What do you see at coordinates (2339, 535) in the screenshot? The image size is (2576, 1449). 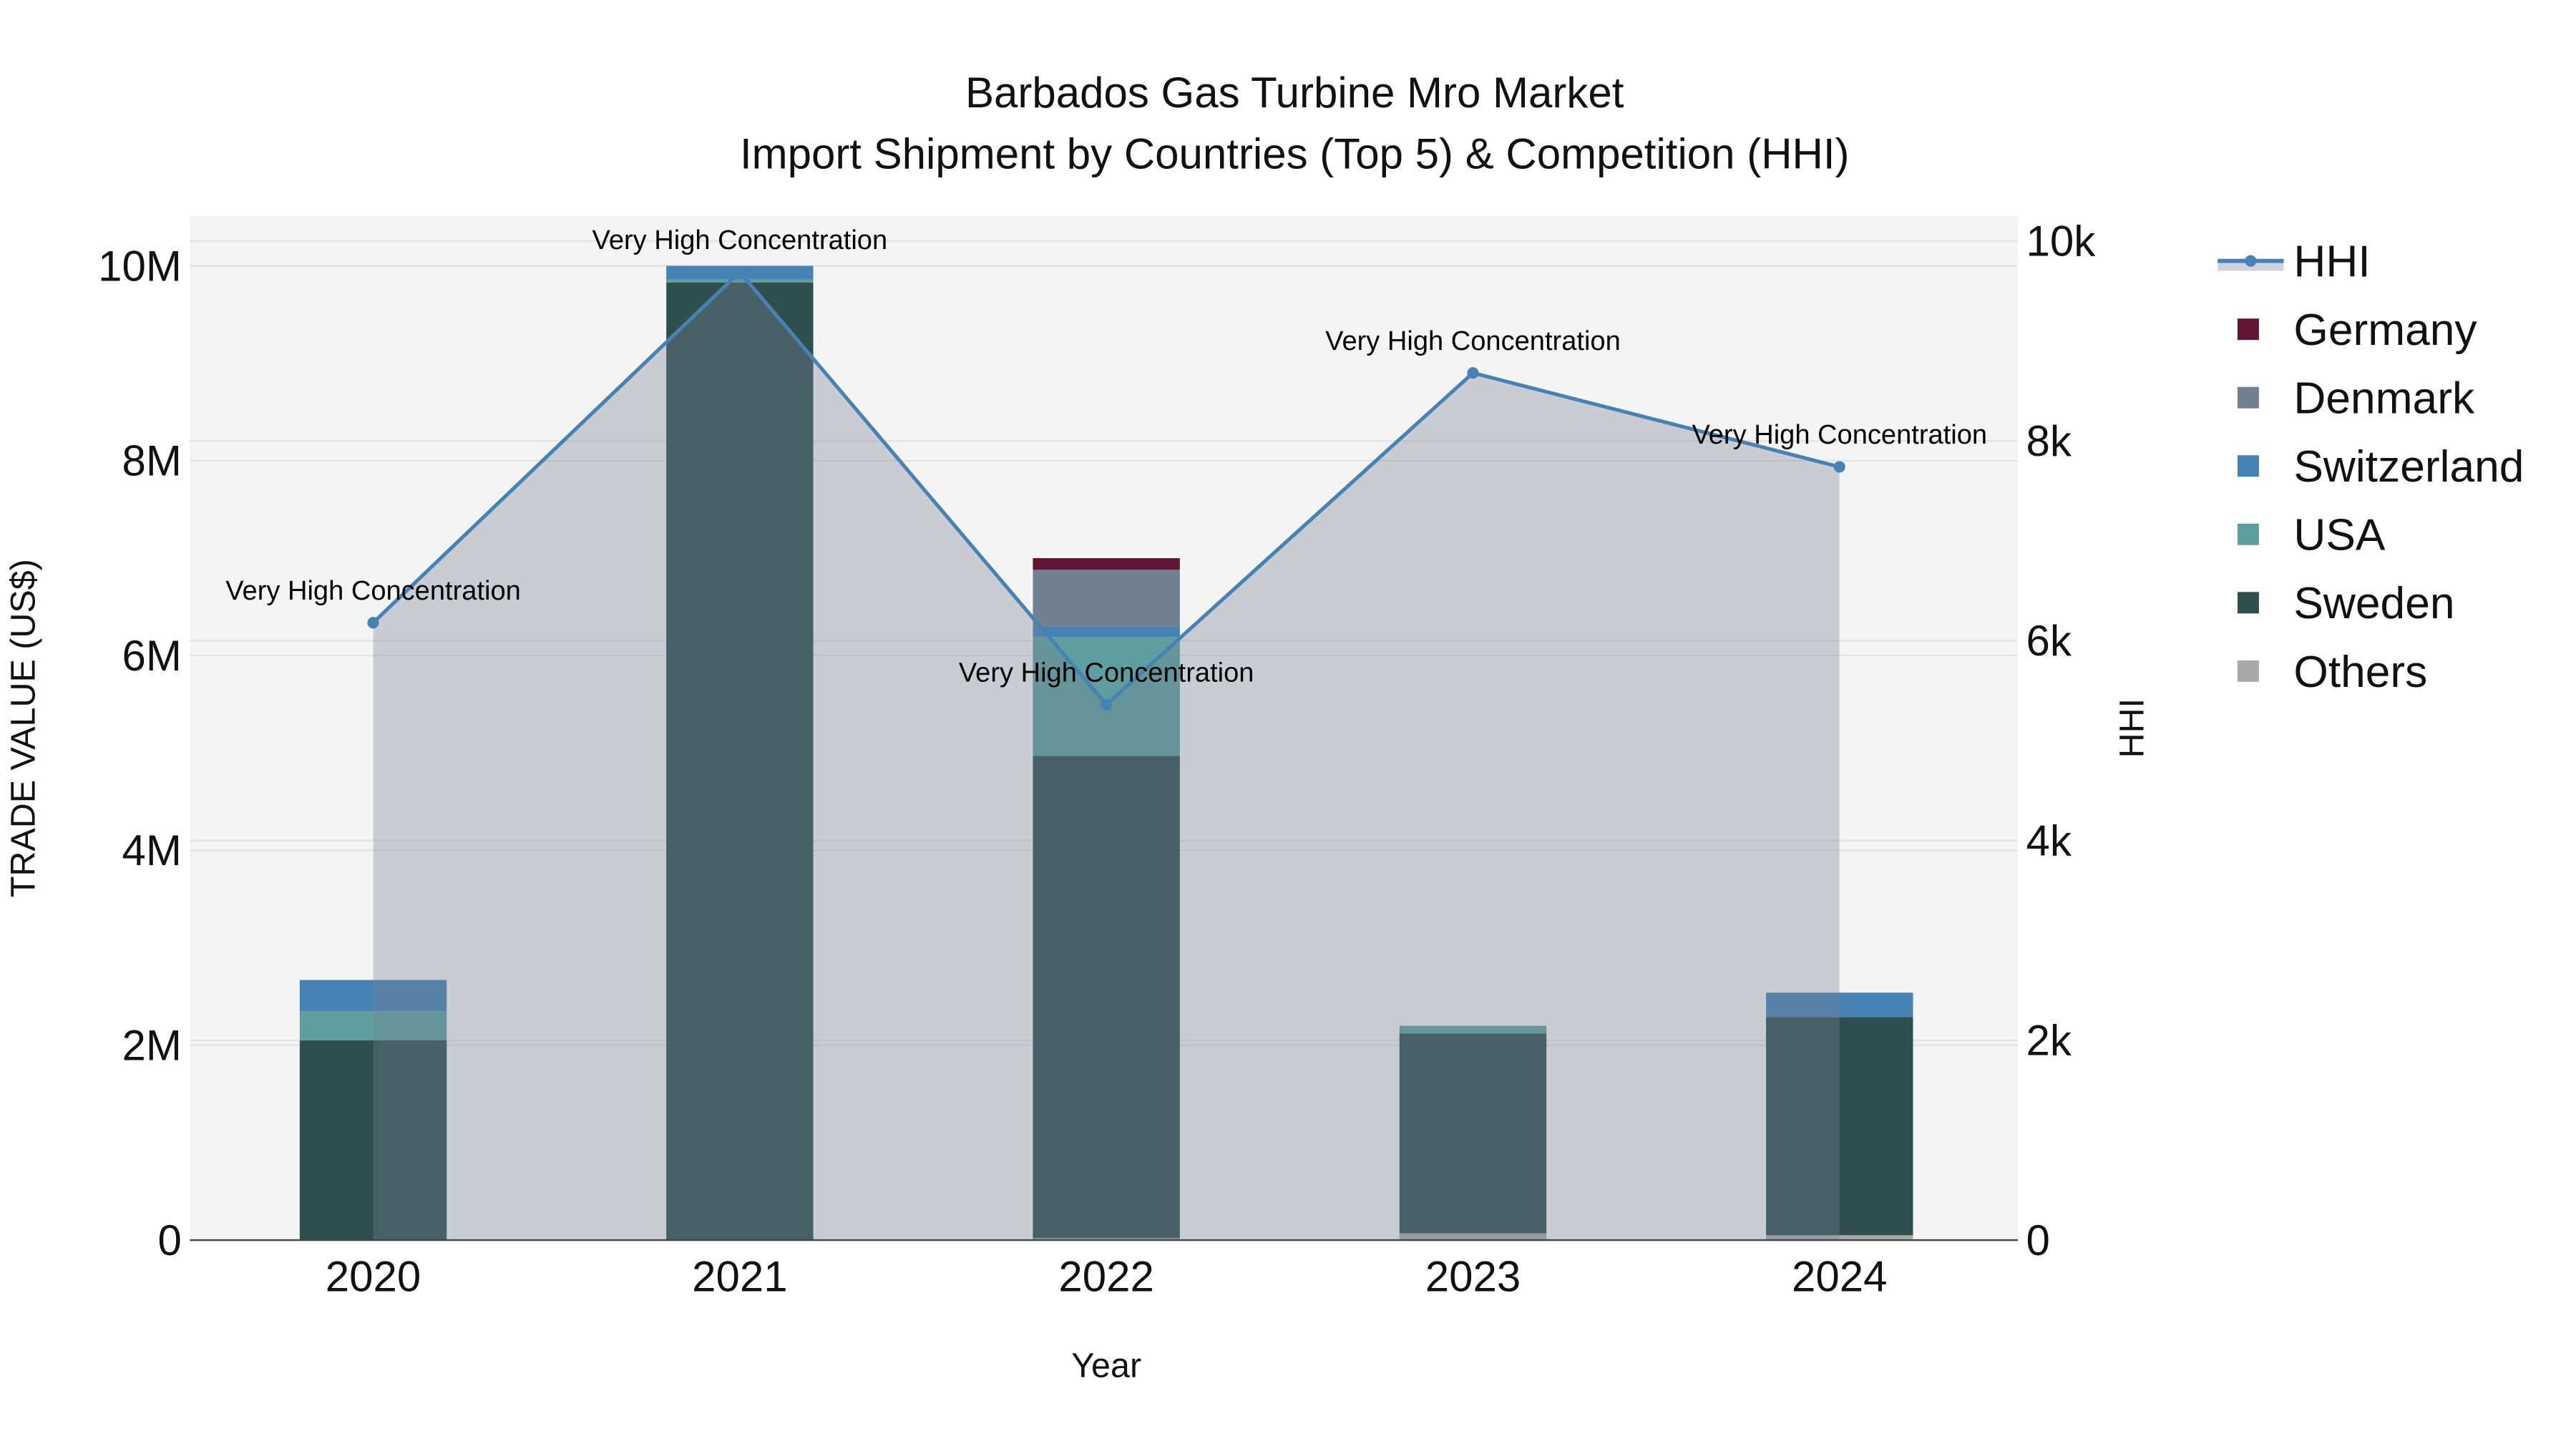 I see `legend-label: USA` at bounding box center [2339, 535].